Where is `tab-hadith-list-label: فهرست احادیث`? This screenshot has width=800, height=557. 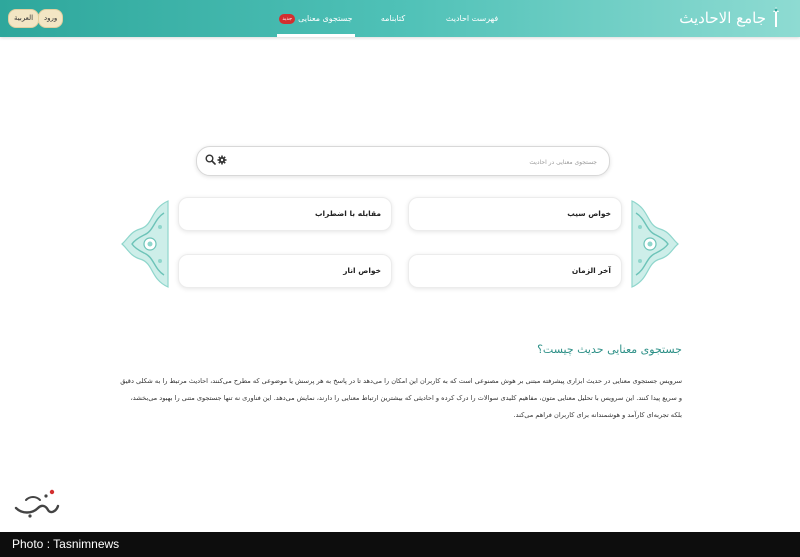
tab-hadith-list-label: فهرست احادیث is located at coordinates (472, 18).